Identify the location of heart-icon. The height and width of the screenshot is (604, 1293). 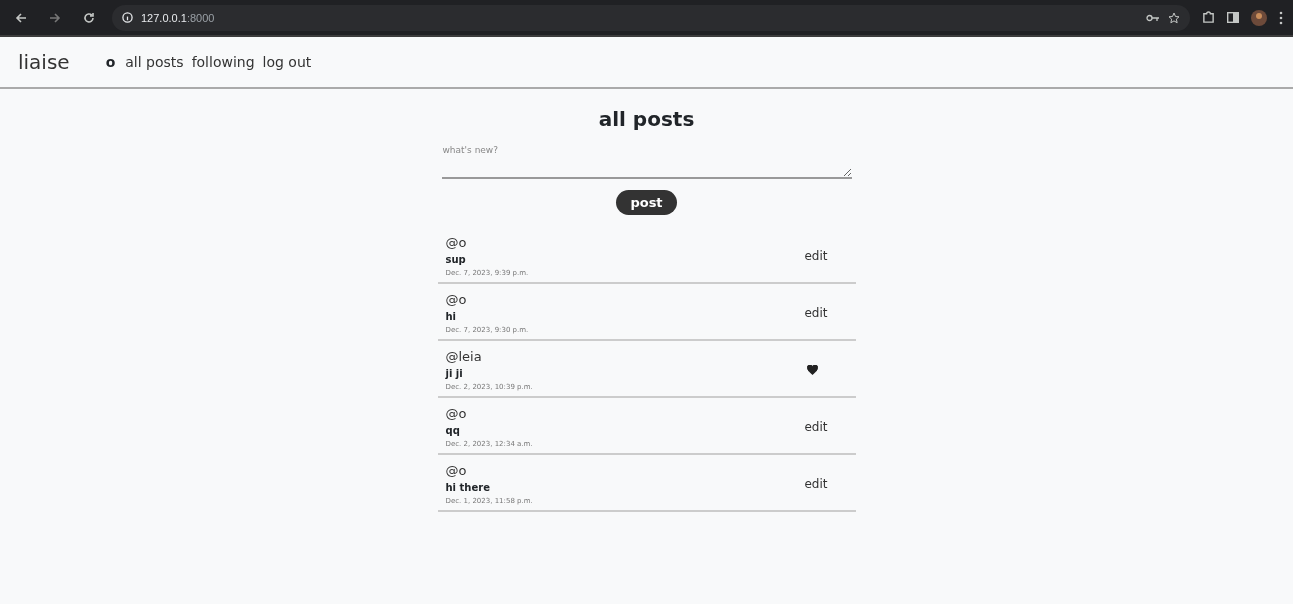
(812, 370).